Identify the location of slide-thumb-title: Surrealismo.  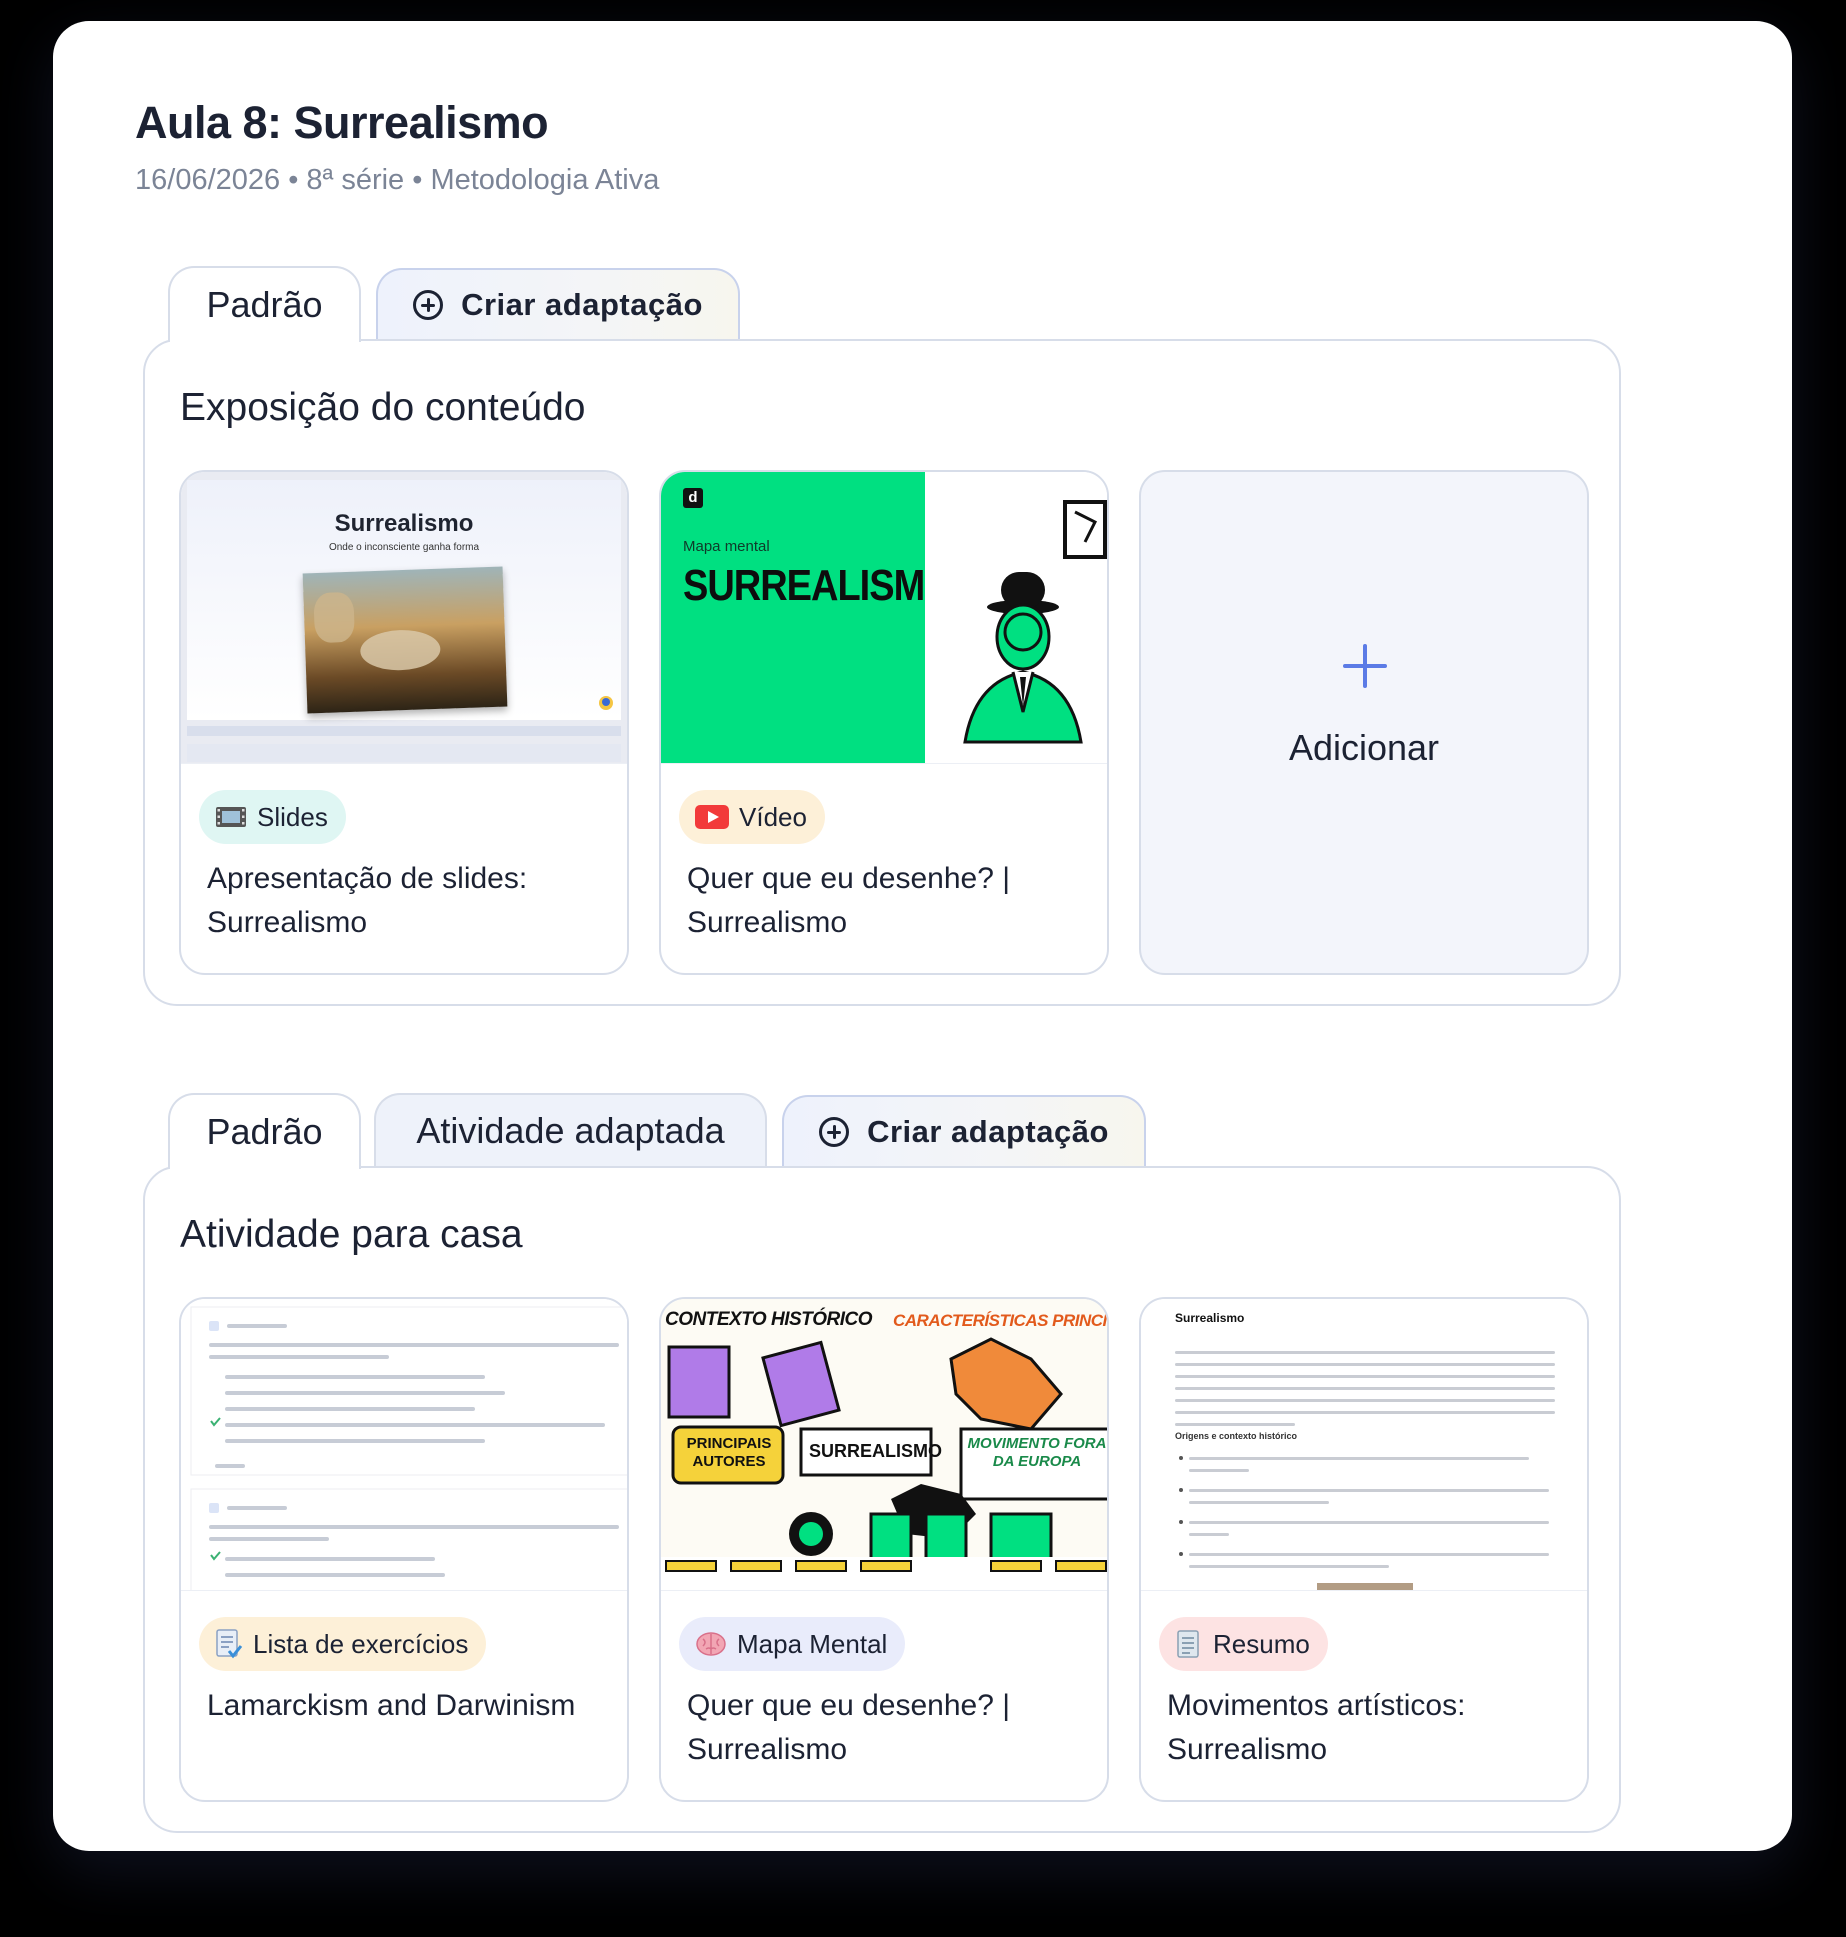
(404, 523).